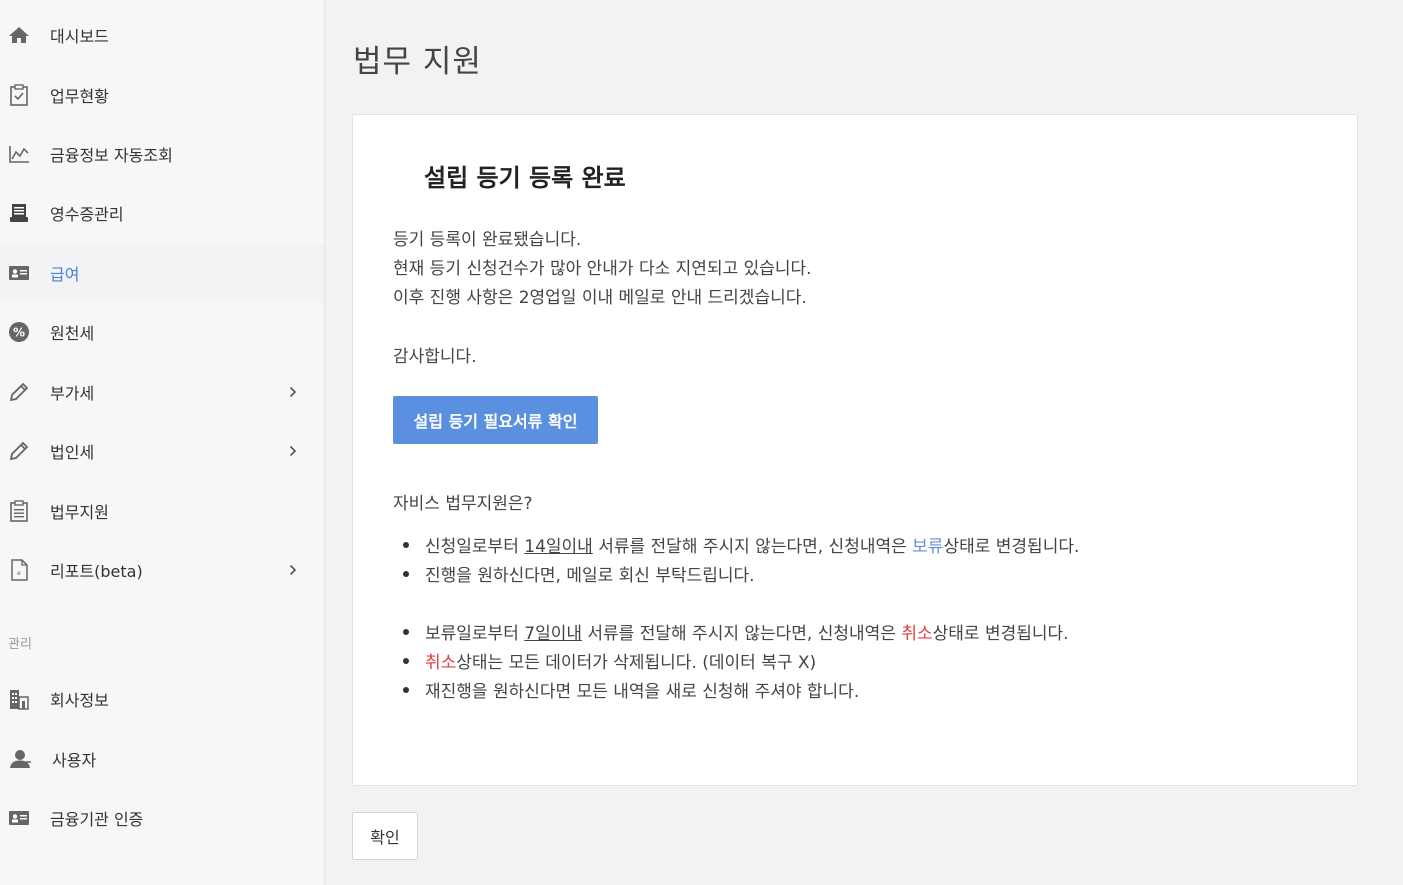 The height and width of the screenshot is (885, 1403). I want to click on bullet-text: 재진행을 원하신다면 모든 내역을 새로 신청해 주셔야 합니다., so click(642, 692).